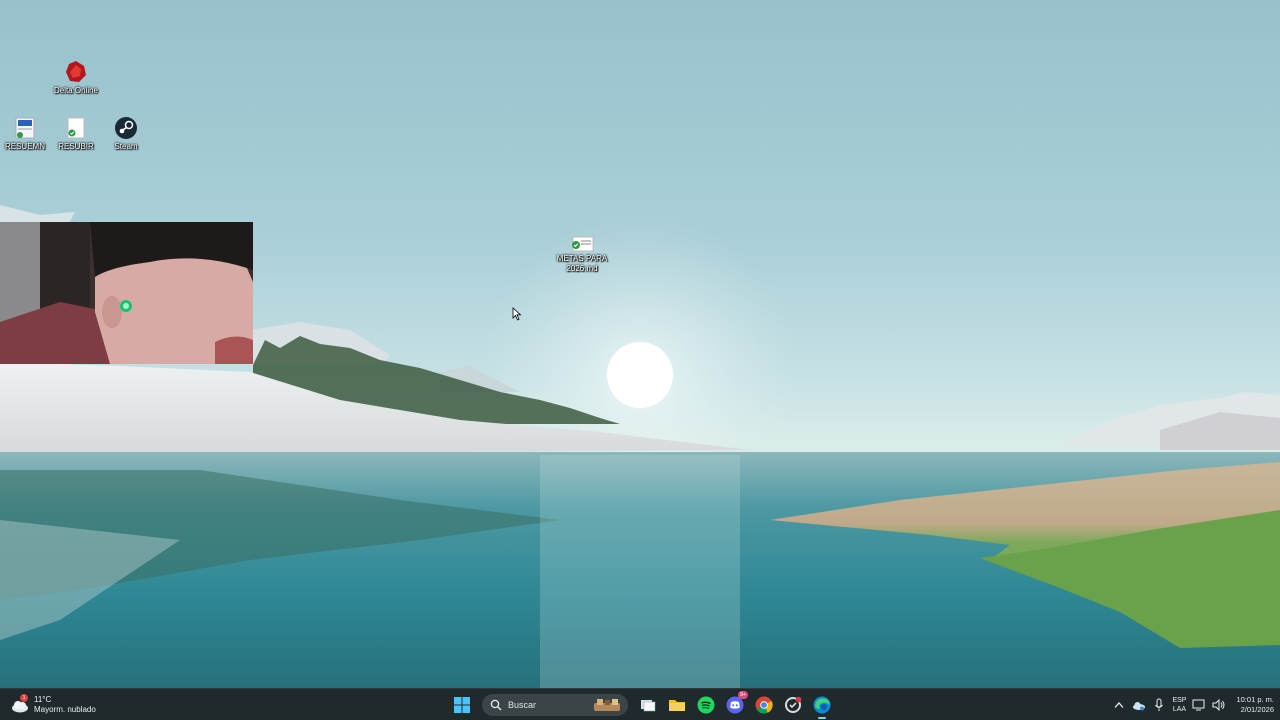  I want to click on desktop-icon-label: METAS PARA 2026.md, so click(582, 263).